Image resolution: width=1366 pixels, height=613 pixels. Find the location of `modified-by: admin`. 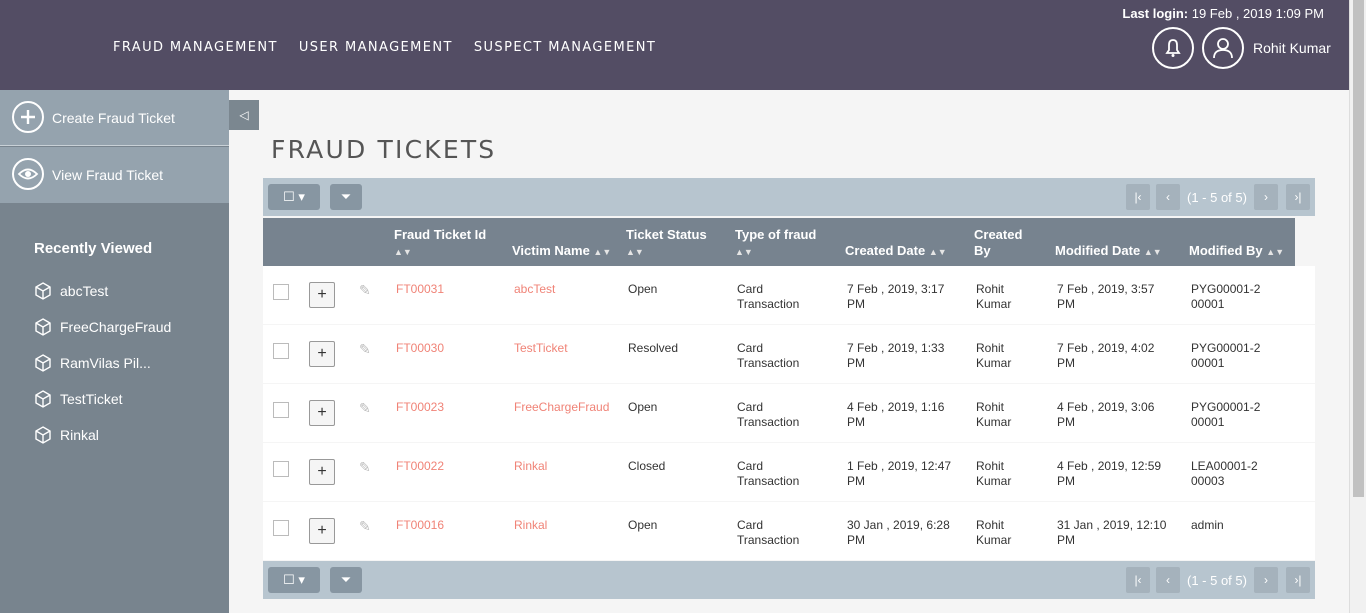

modified-by: admin is located at coordinates (1207, 525).